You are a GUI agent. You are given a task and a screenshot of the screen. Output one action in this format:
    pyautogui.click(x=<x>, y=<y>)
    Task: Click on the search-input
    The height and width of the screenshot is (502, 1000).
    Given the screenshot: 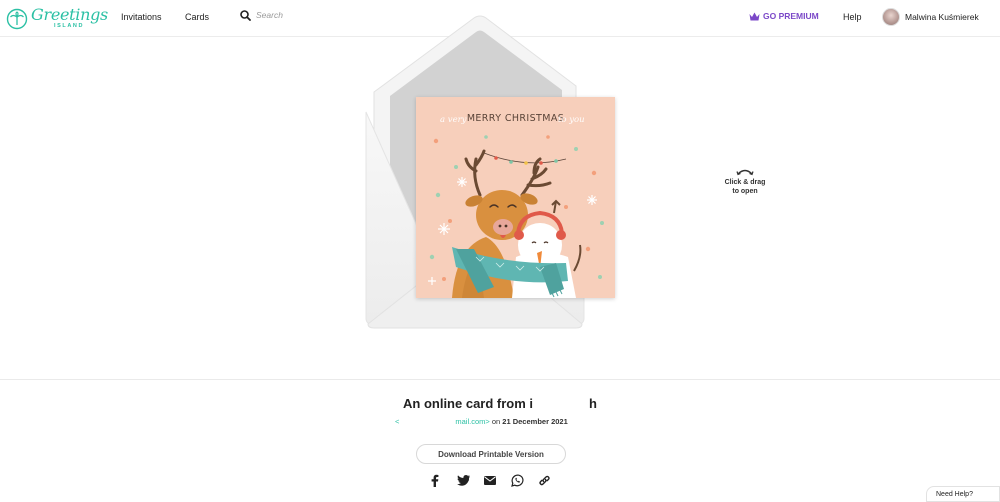 What is the action you would take?
    pyautogui.click(x=316, y=15)
    